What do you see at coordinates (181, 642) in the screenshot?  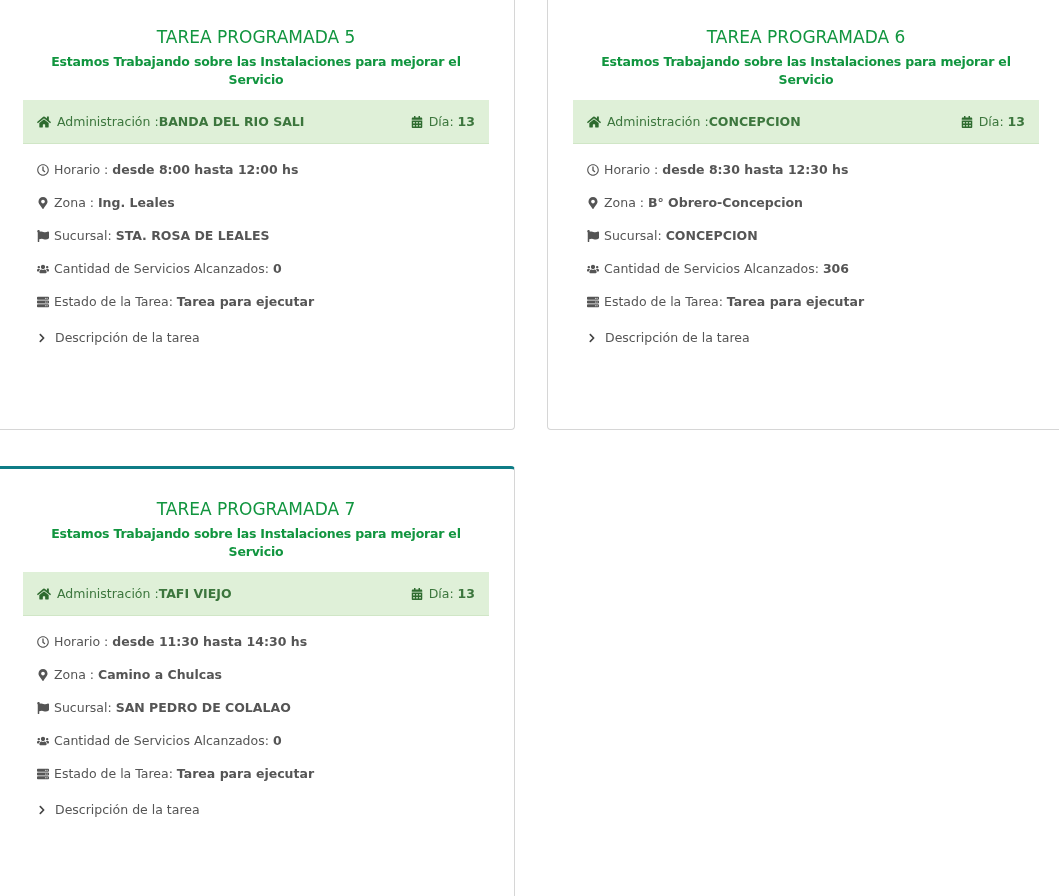 I see `detail-text: Horario : desde 11:30 hasta 14:30 hs` at bounding box center [181, 642].